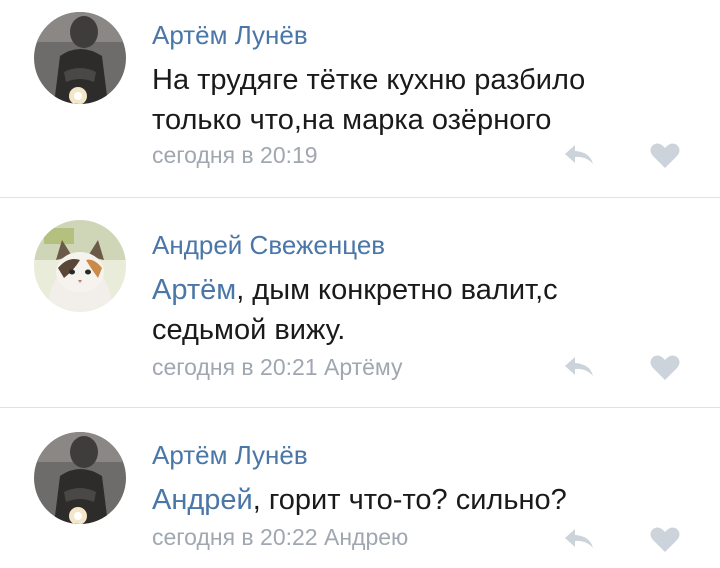 Image resolution: width=720 pixels, height=568 pixels. What do you see at coordinates (363, 367) in the screenshot?
I see `reply-to-link: Артёму` at bounding box center [363, 367].